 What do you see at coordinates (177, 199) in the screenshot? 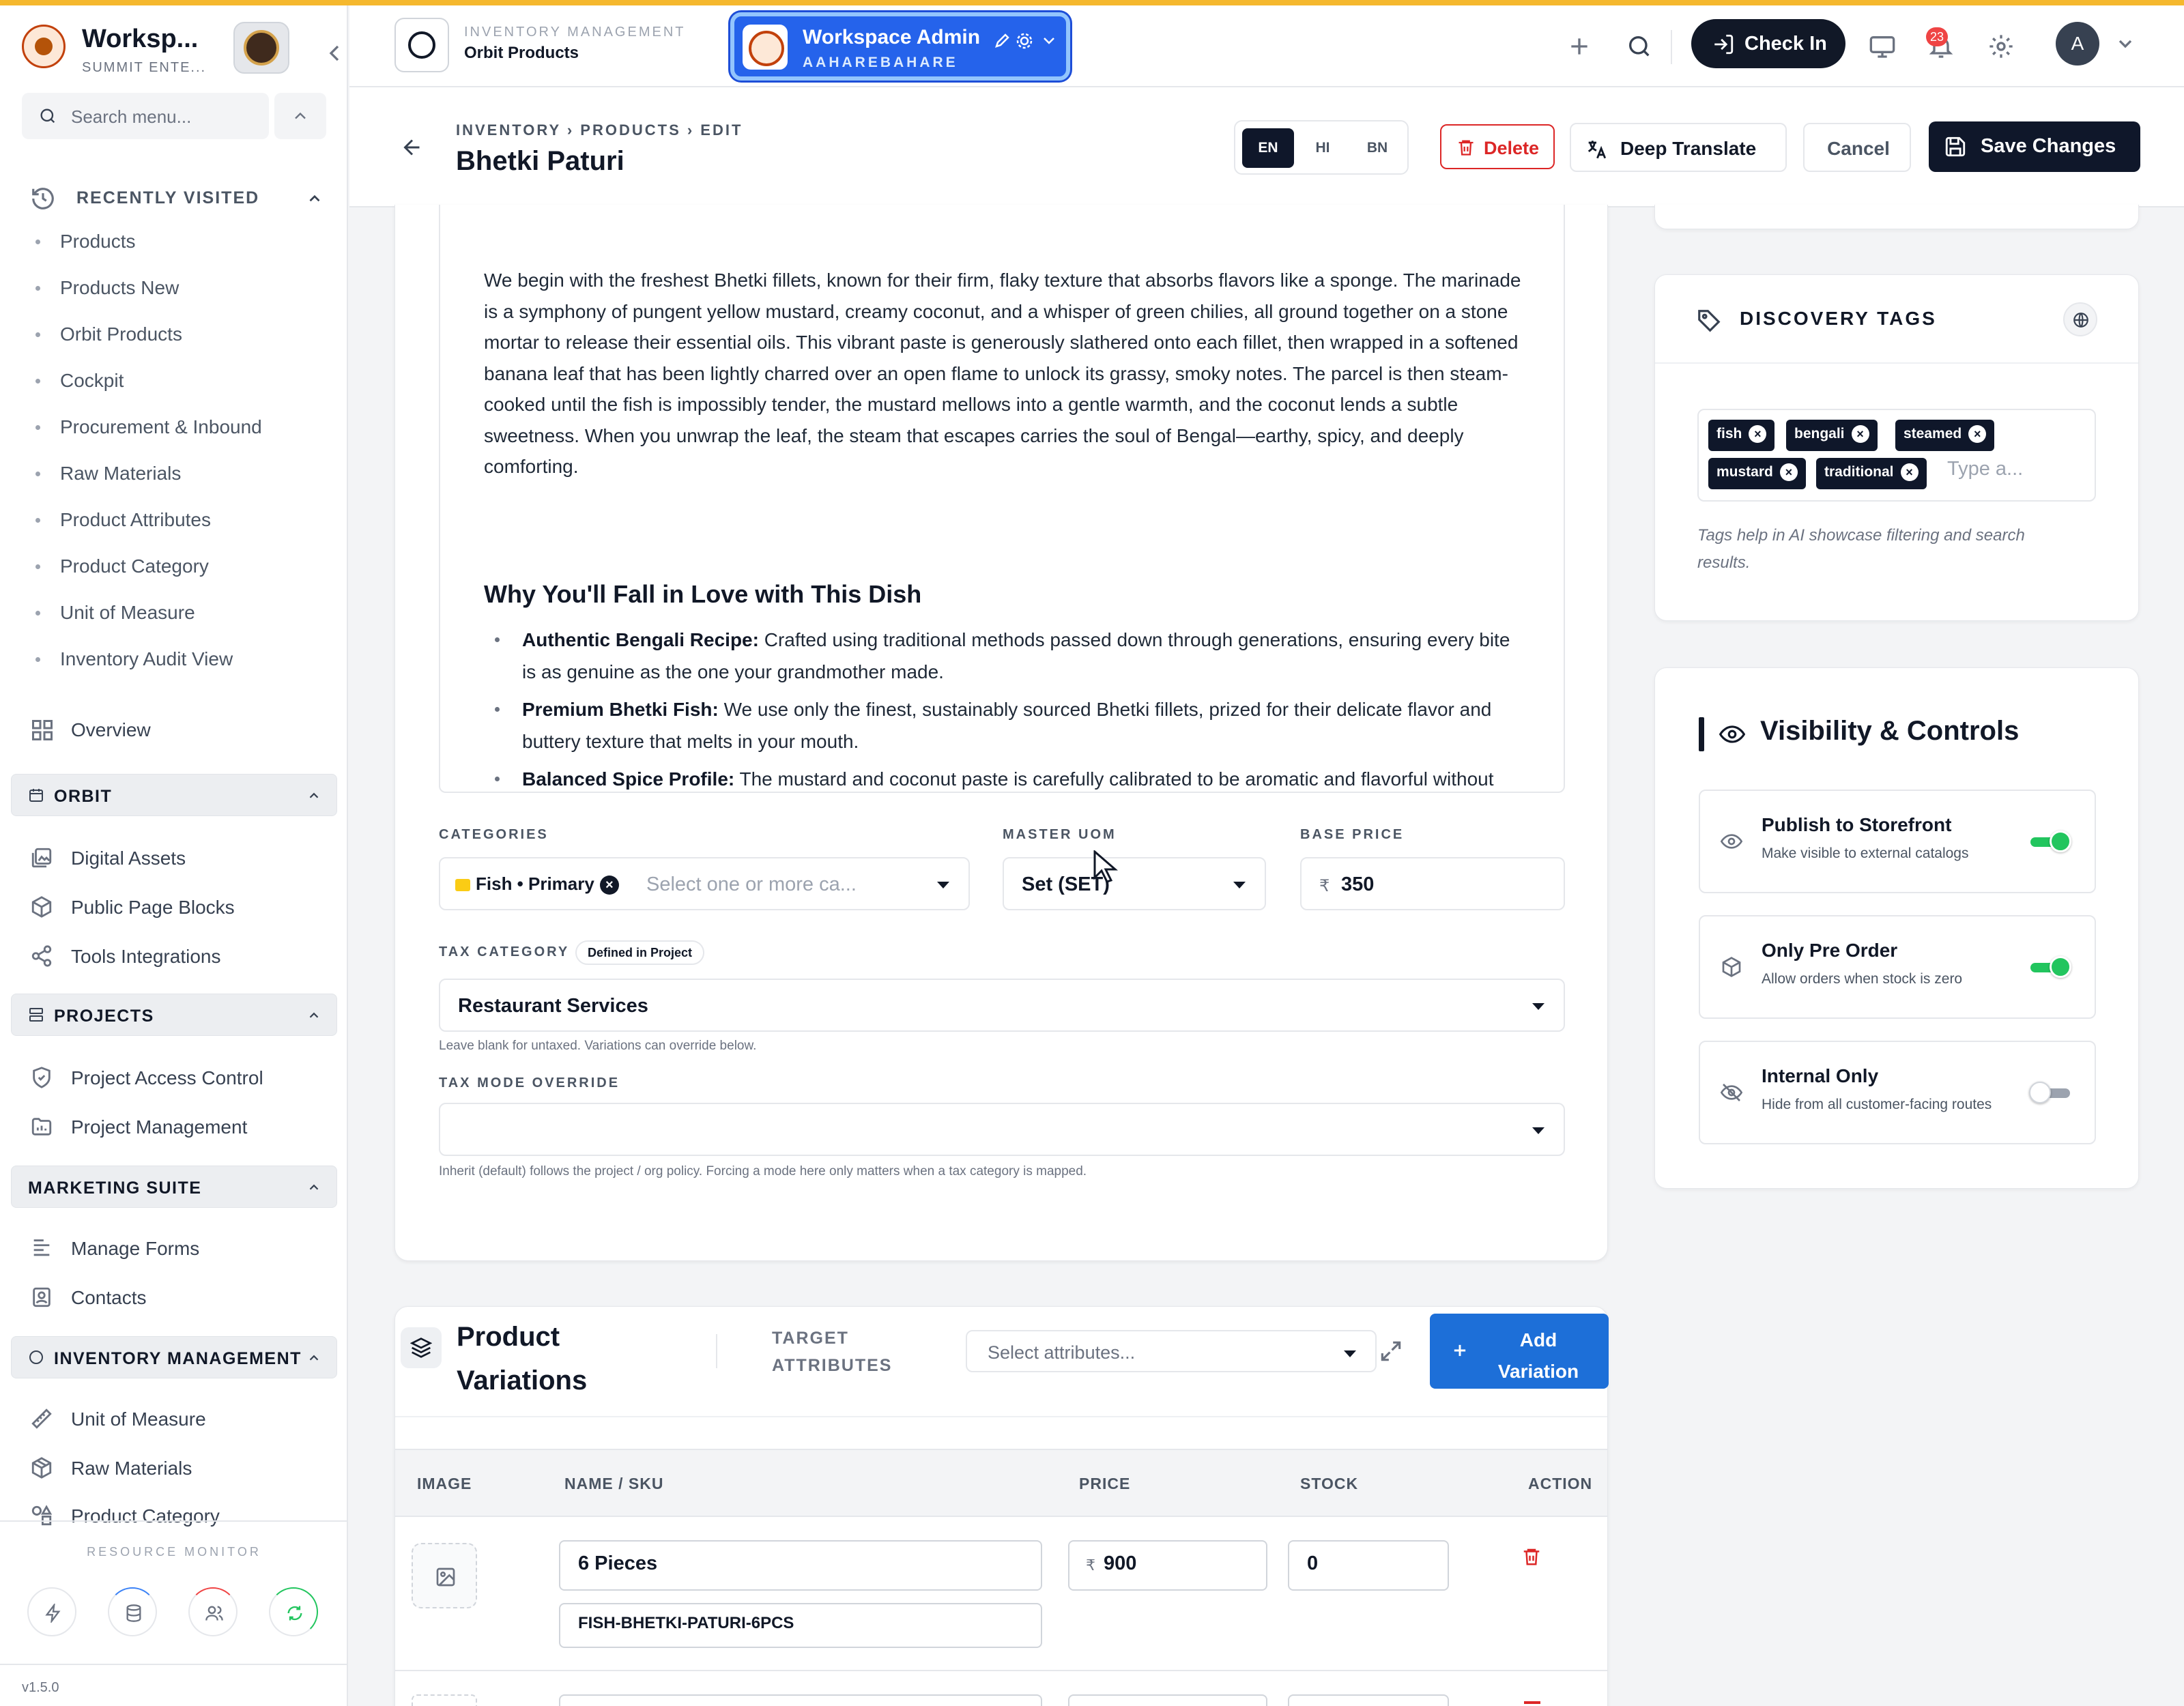
I see `recently-visited-header: RECENTLY VISITED` at bounding box center [177, 199].